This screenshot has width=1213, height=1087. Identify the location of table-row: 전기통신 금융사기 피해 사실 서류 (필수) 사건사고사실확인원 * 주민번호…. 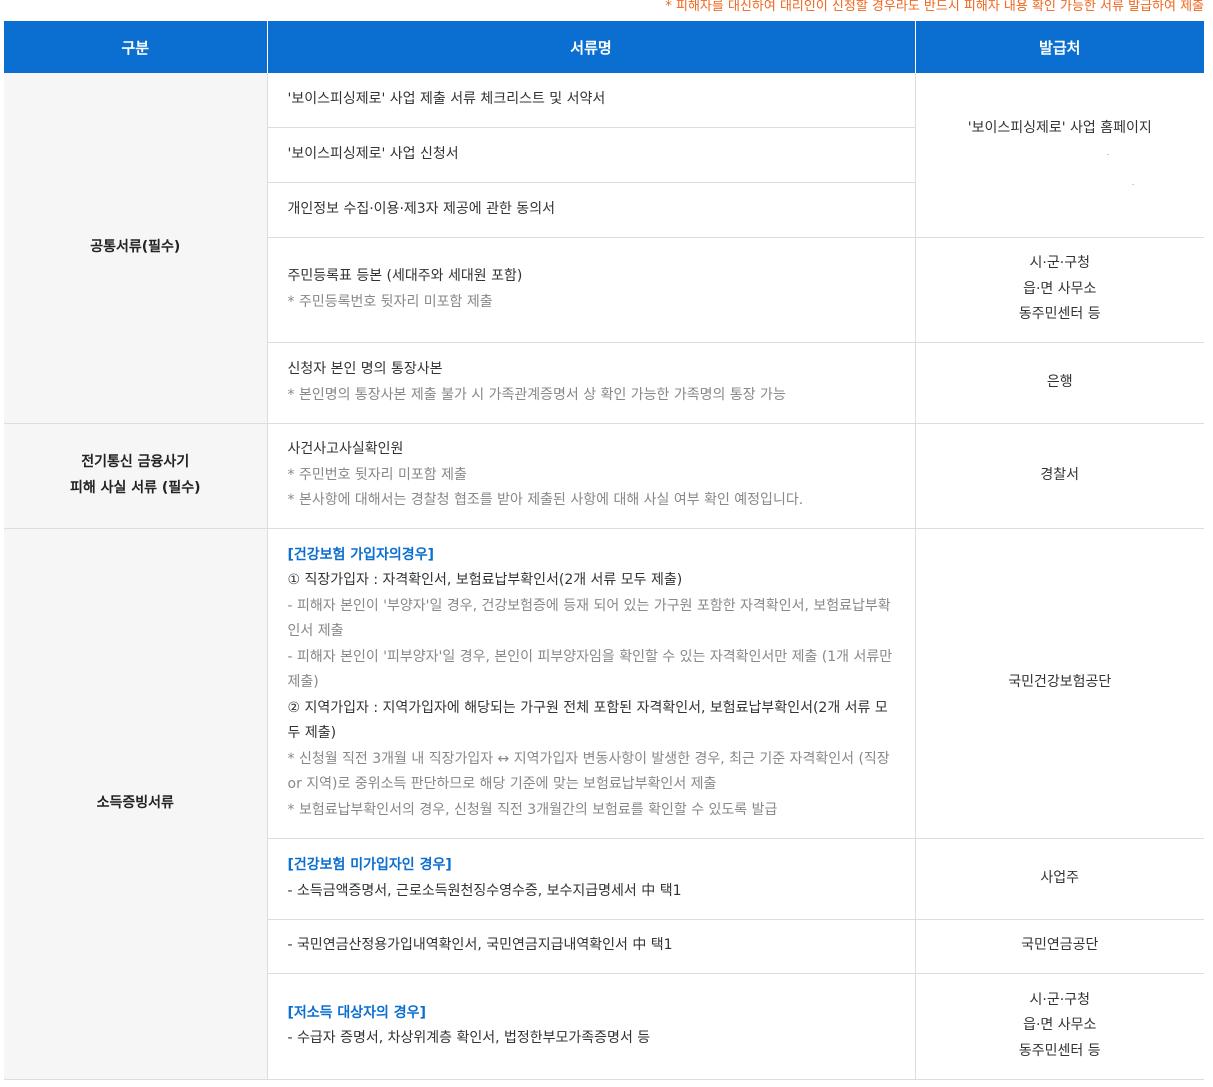
(604, 476).